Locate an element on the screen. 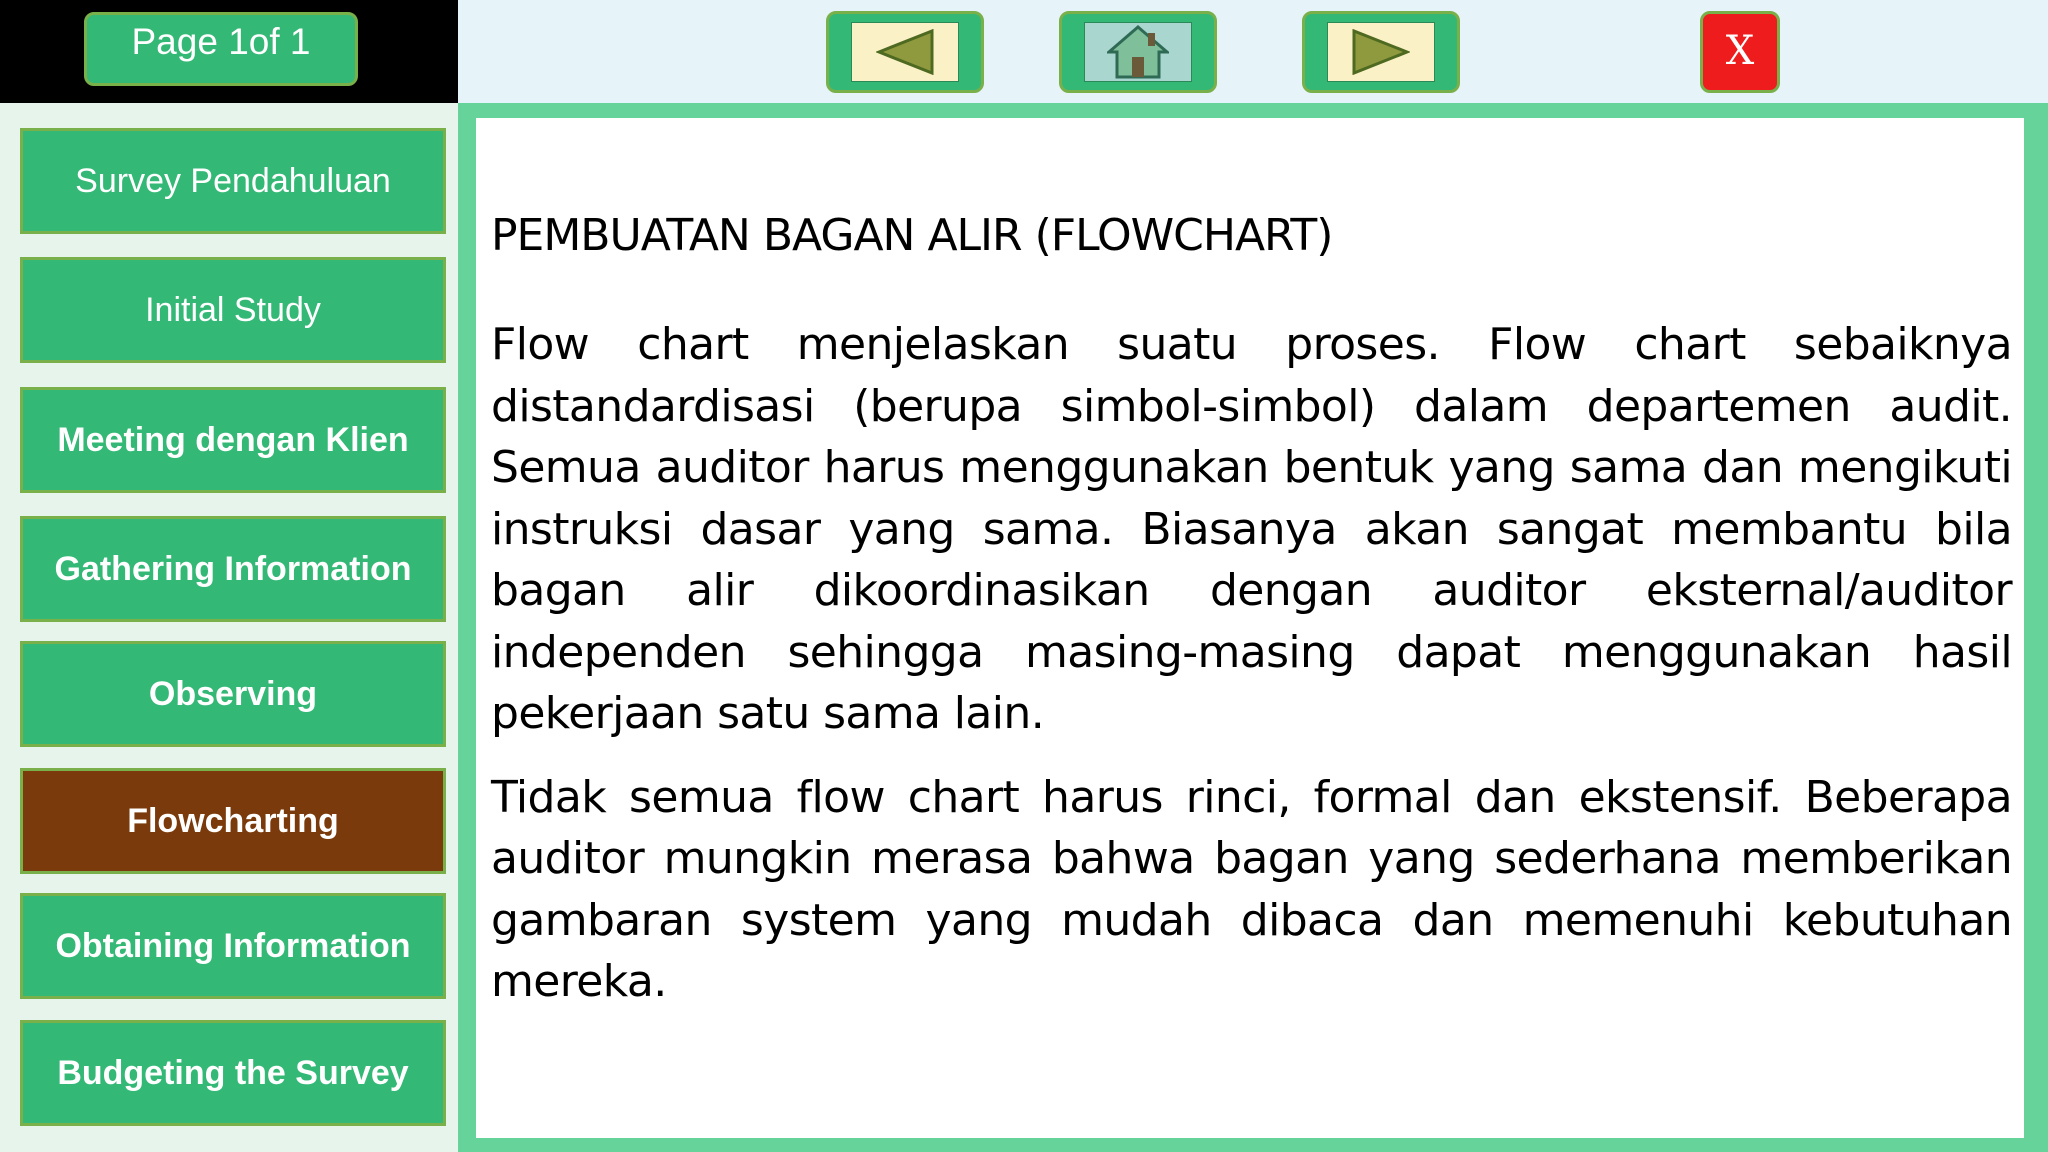 The height and width of the screenshot is (1152, 2048). home-button is located at coordinates (1138, 52).